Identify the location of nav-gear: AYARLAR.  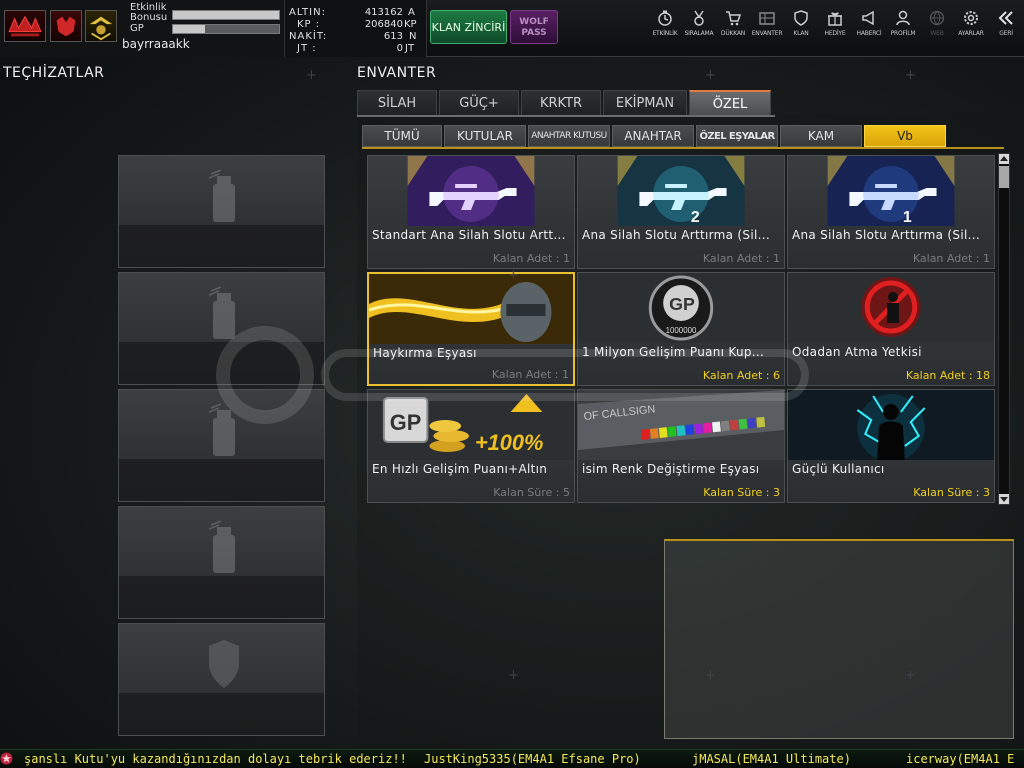
(971, 28).